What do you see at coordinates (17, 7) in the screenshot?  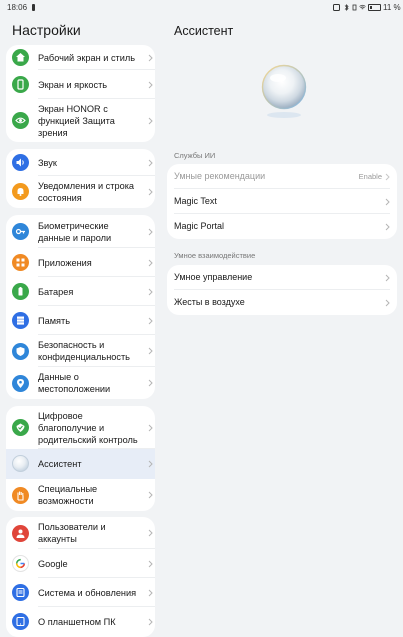 I see `status-time: 18:06` at bounding box center [17, 7].